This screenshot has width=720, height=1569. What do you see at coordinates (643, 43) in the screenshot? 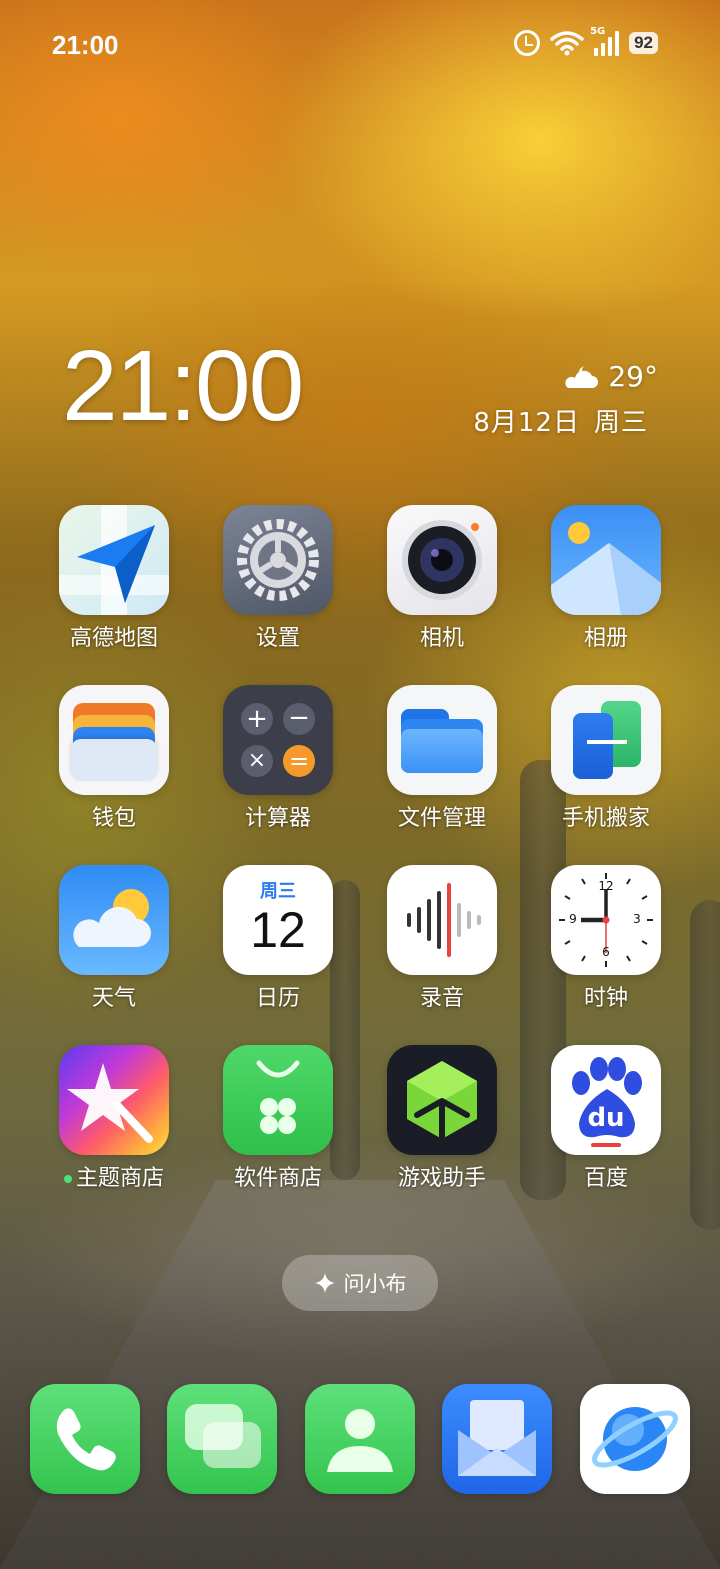
I see `battery-icon: 92` at bounding box center [643, 43].